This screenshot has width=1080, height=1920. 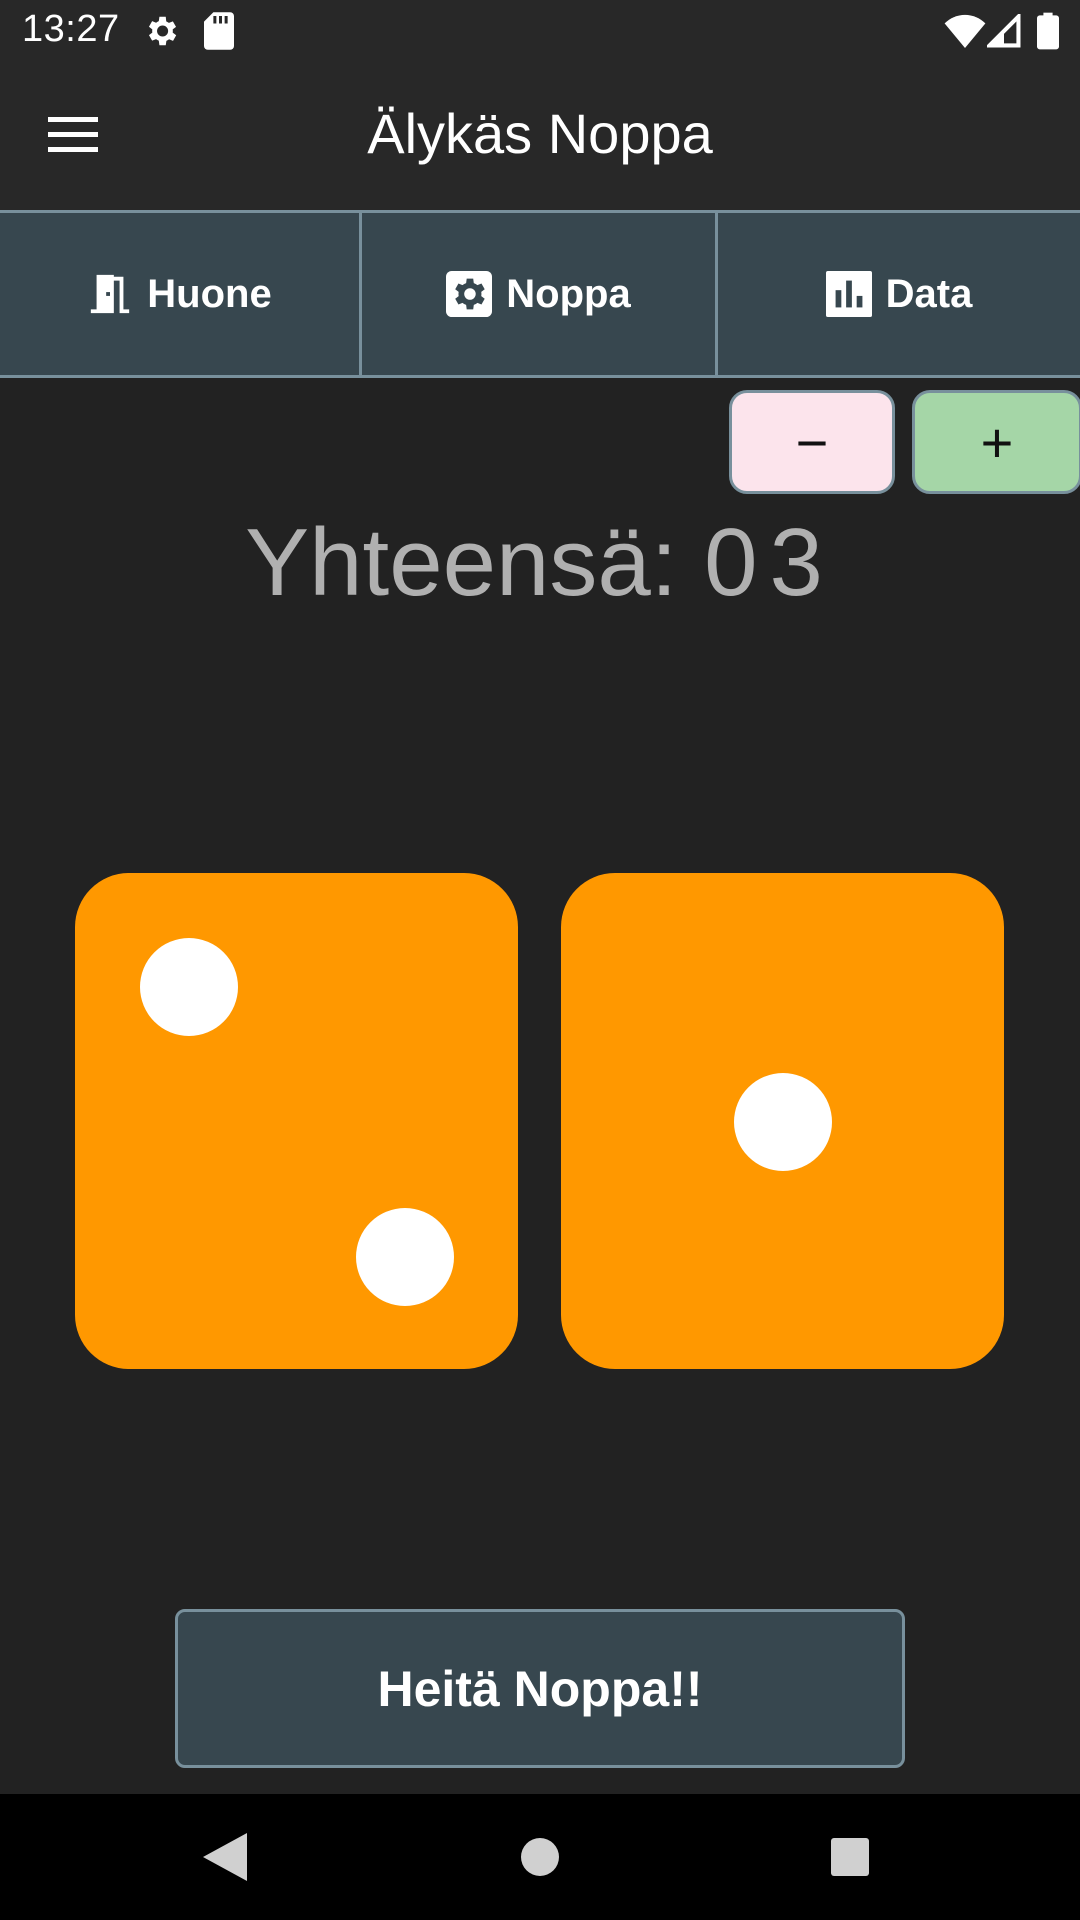 I want to click on tab-noppa-label: Noppa, so click(x=568, y=293).